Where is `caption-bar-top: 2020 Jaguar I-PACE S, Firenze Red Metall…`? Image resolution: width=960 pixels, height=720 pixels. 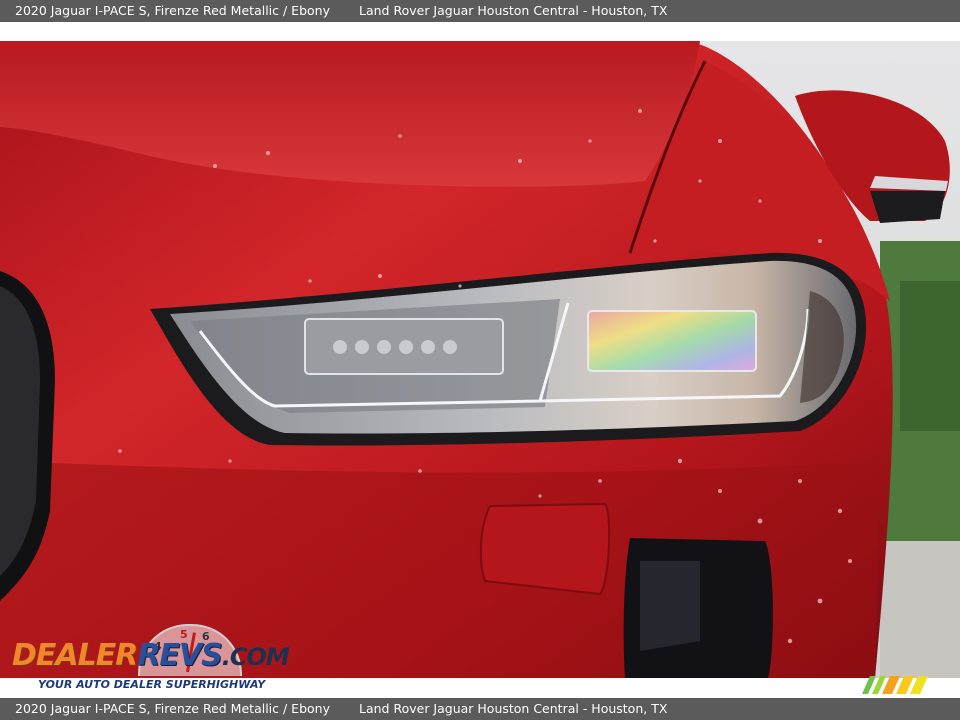 caption-bar-top: 2020 Jaguar I-PACE S, Firenze Red Metall… is located at coordinates (480, 11).